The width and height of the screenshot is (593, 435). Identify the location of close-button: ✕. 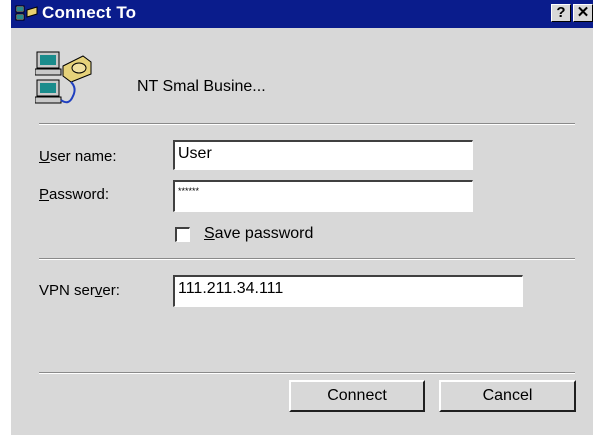
(583, 13).